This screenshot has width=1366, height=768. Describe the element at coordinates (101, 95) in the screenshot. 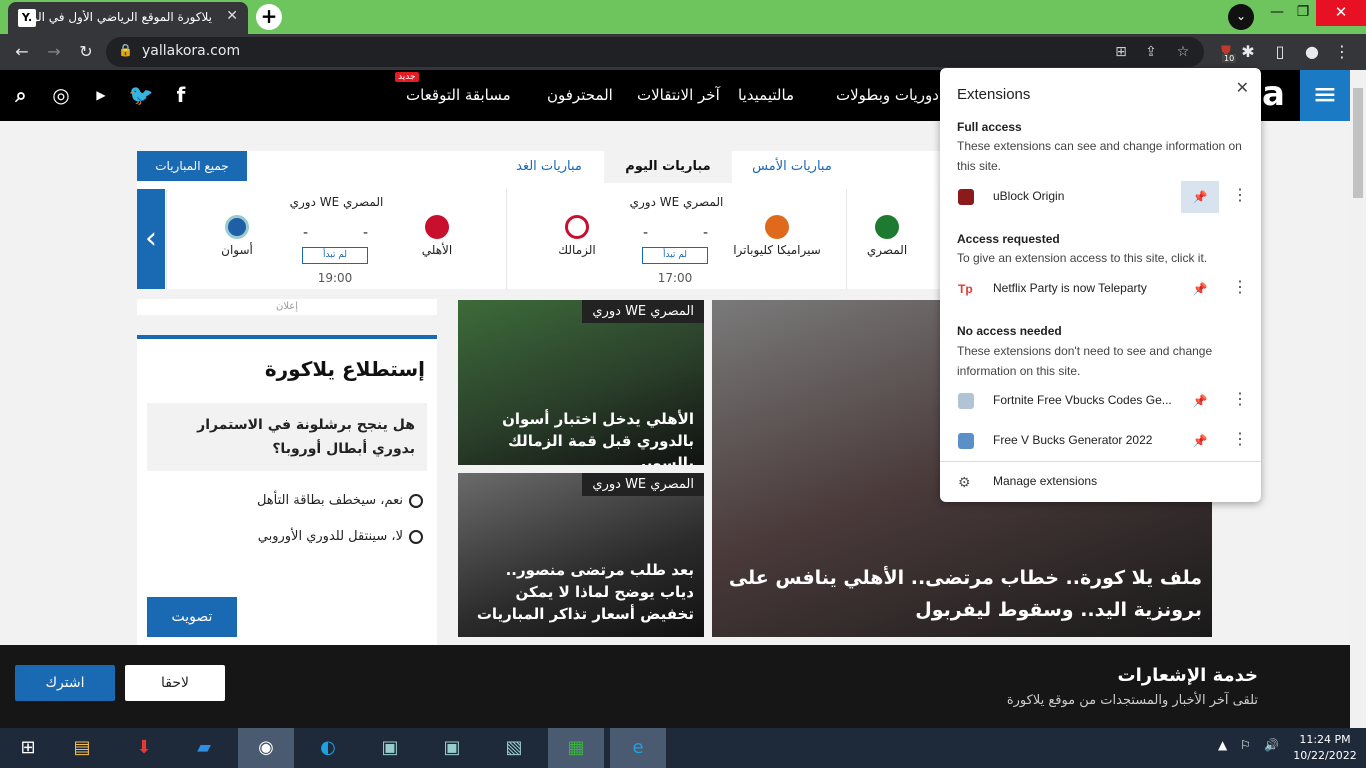

I see `youtube-icon: ▶` at that location.